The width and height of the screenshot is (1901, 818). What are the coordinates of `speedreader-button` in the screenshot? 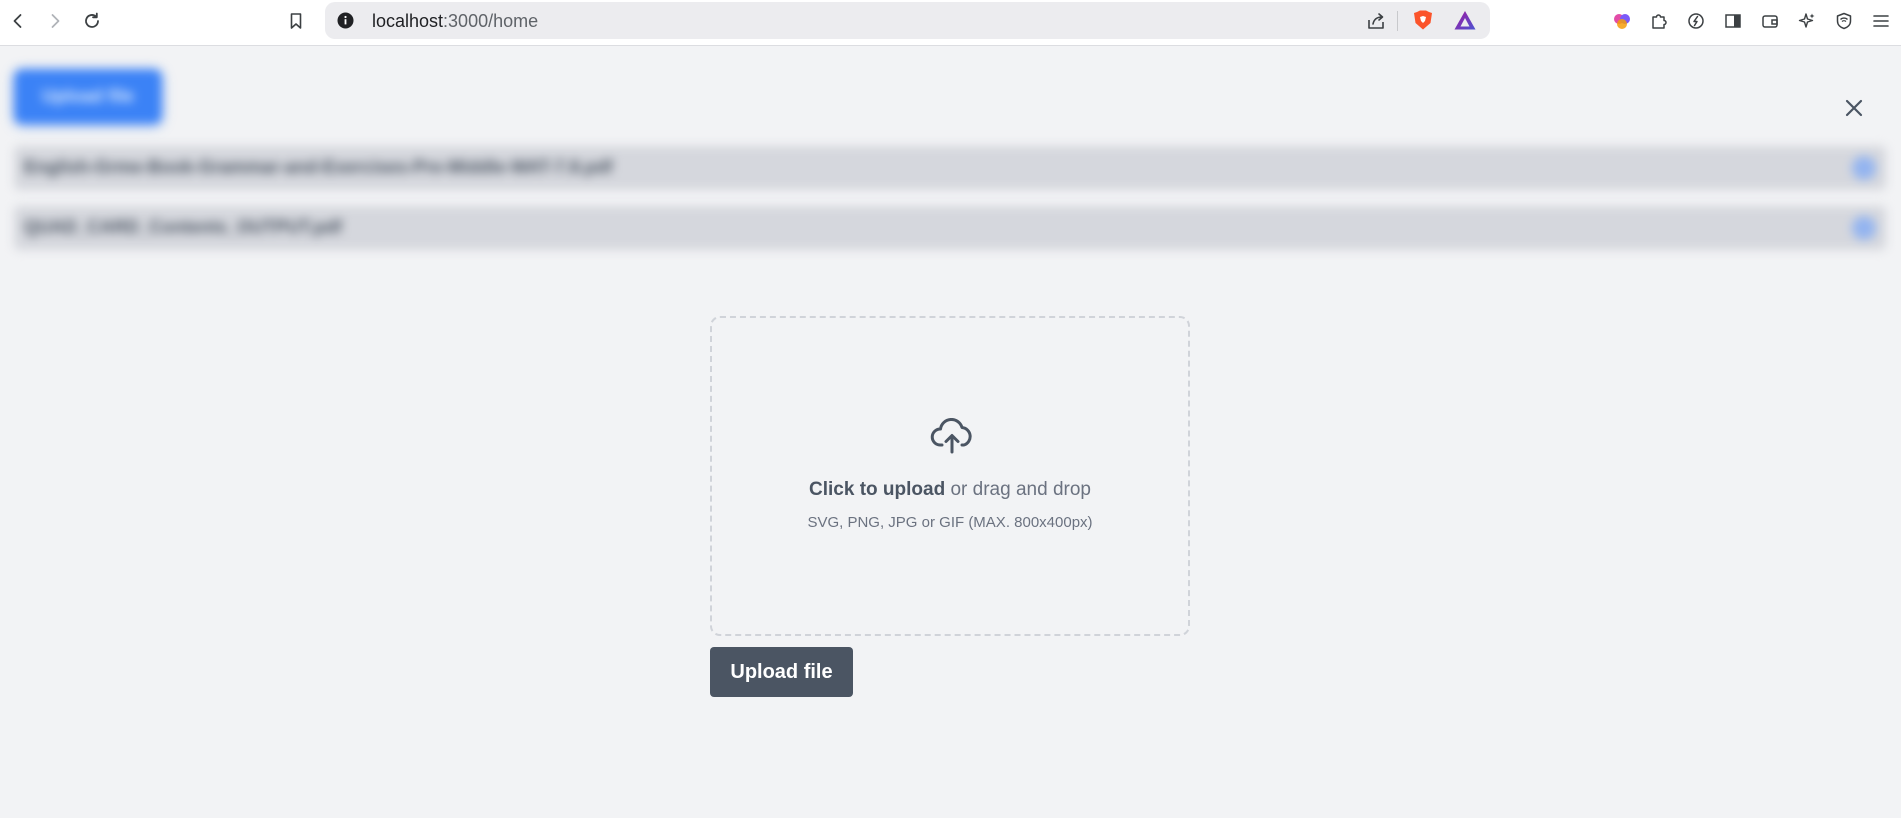 It's located at (1696, 21).